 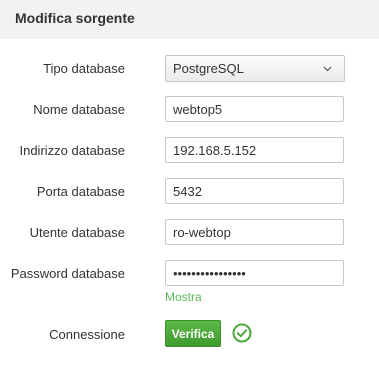 I want to click on db-address-input, so click(x=253, y=150).